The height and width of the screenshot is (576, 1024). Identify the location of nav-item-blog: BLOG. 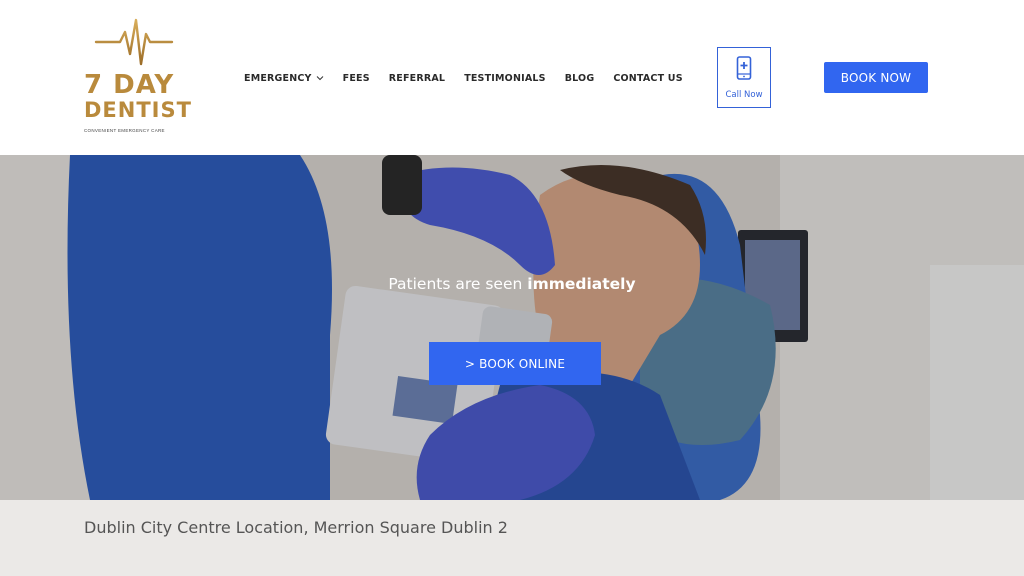
(580, 78).